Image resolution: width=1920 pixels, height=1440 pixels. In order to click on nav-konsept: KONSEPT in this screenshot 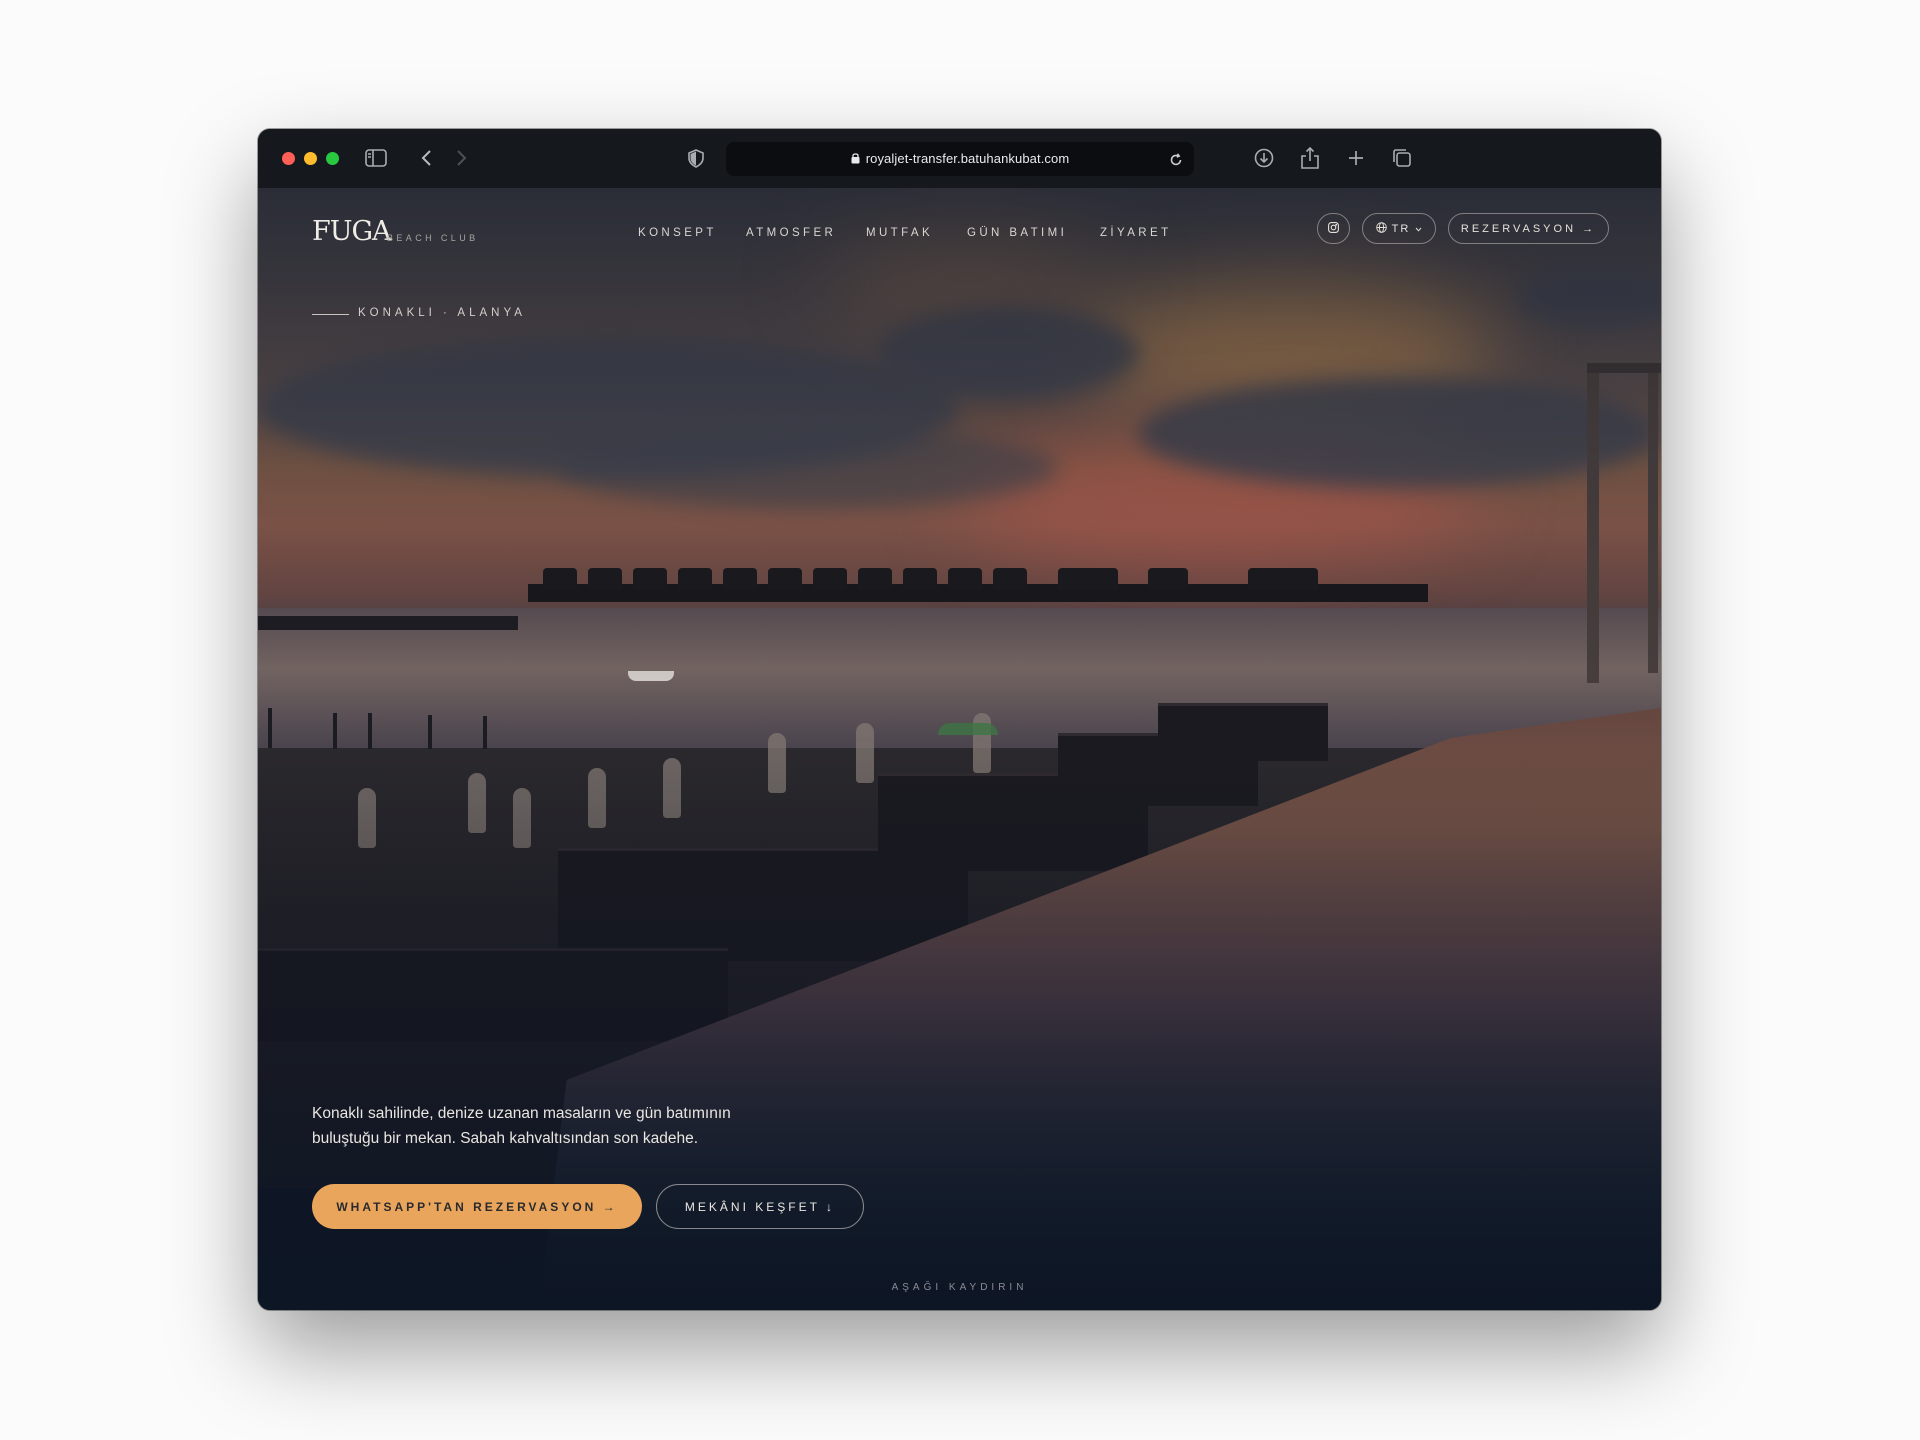, I will do `click(677, 233)`.